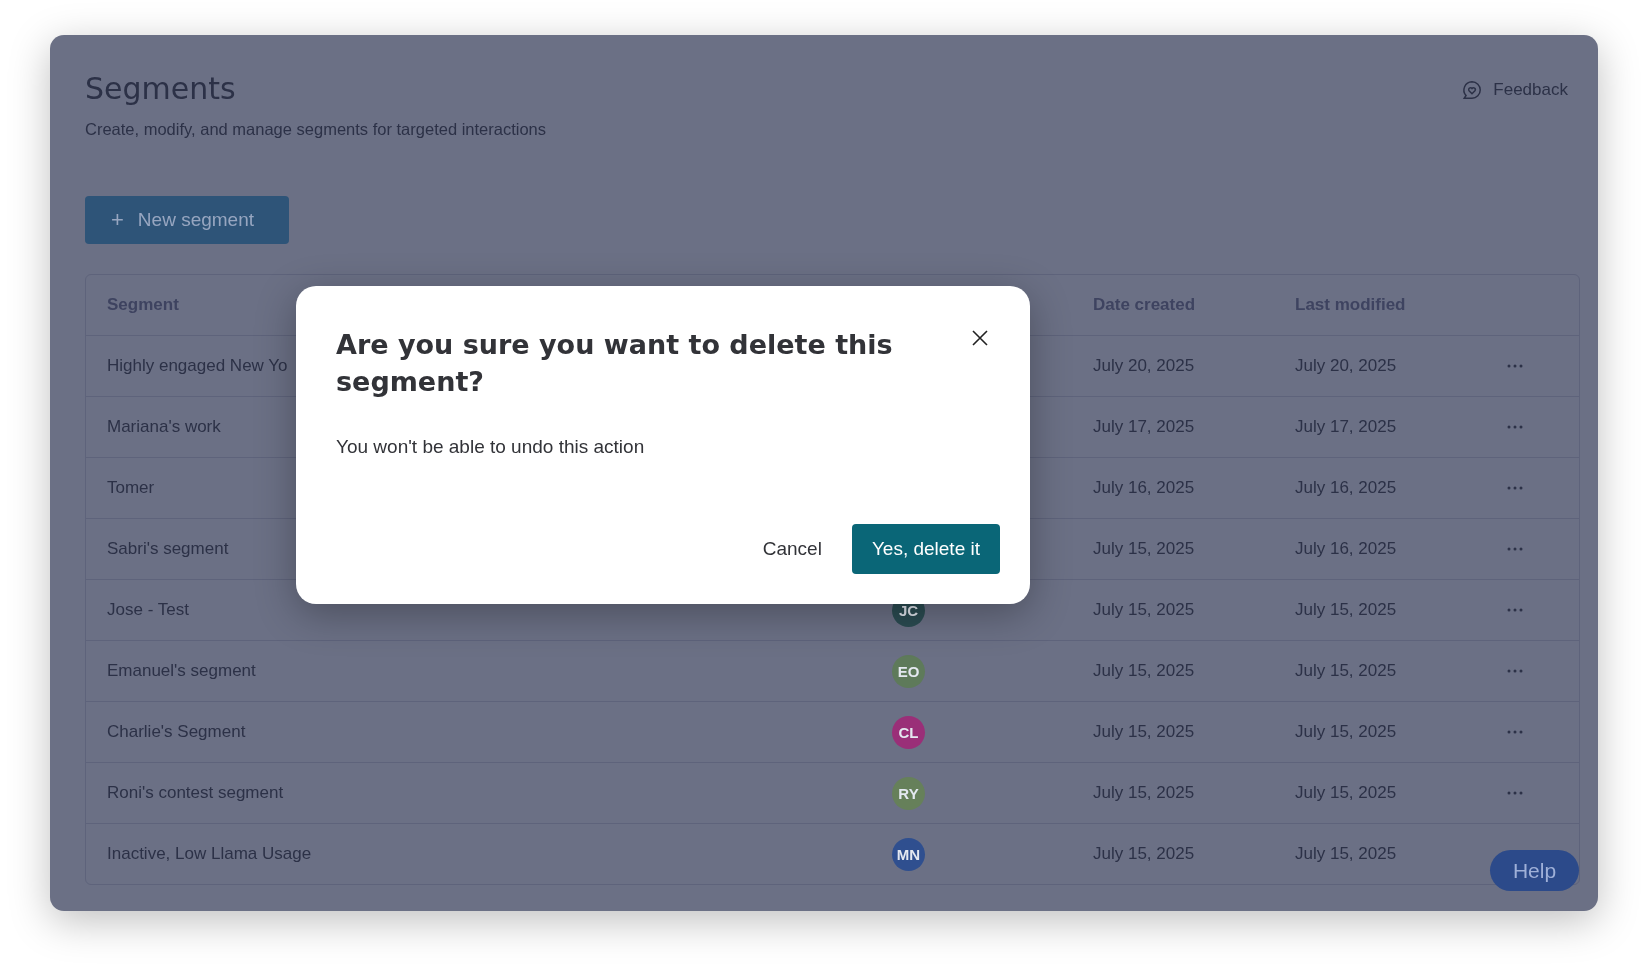 The image size is (1649, 976). What do you see at coordinates (908, 854) in the screenshot?
I see `avatar: MN` at bounding box center [908, 854].